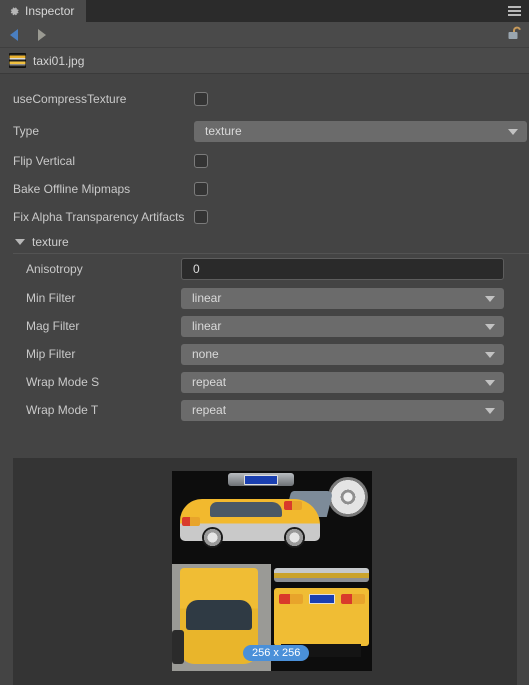 This screenshot has width=529, height=685. What do you see at coordinates (219, 615) in the screenshot?
I see `atlas-windshield` at bounding box center [219, 615].